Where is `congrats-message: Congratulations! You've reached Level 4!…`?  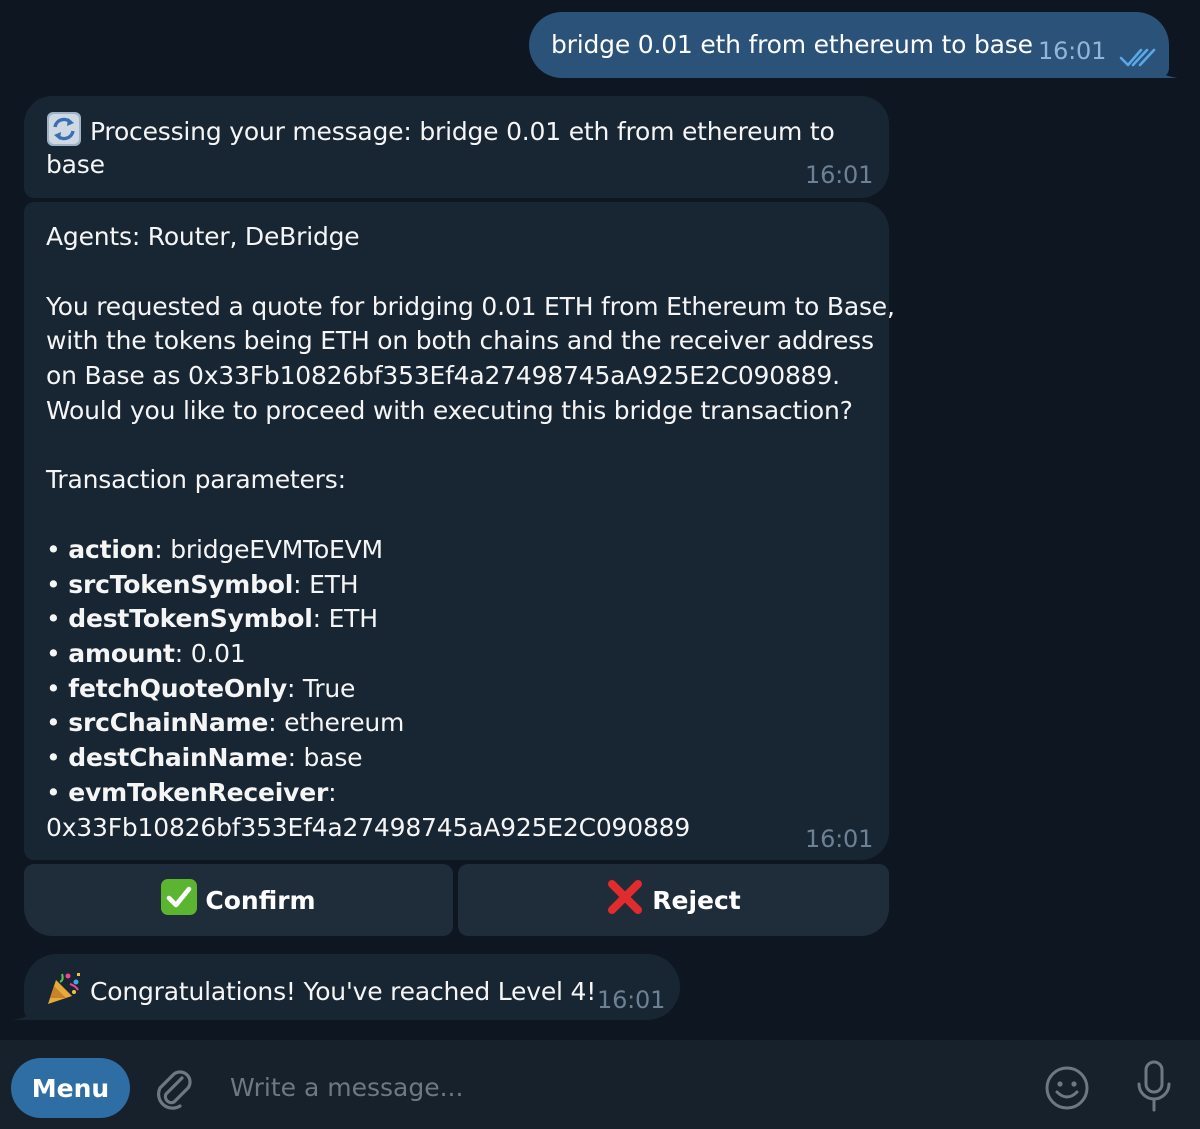 congrats-message: Congratulations! You've reached Level 4!… is located at coordinates (352, 987).